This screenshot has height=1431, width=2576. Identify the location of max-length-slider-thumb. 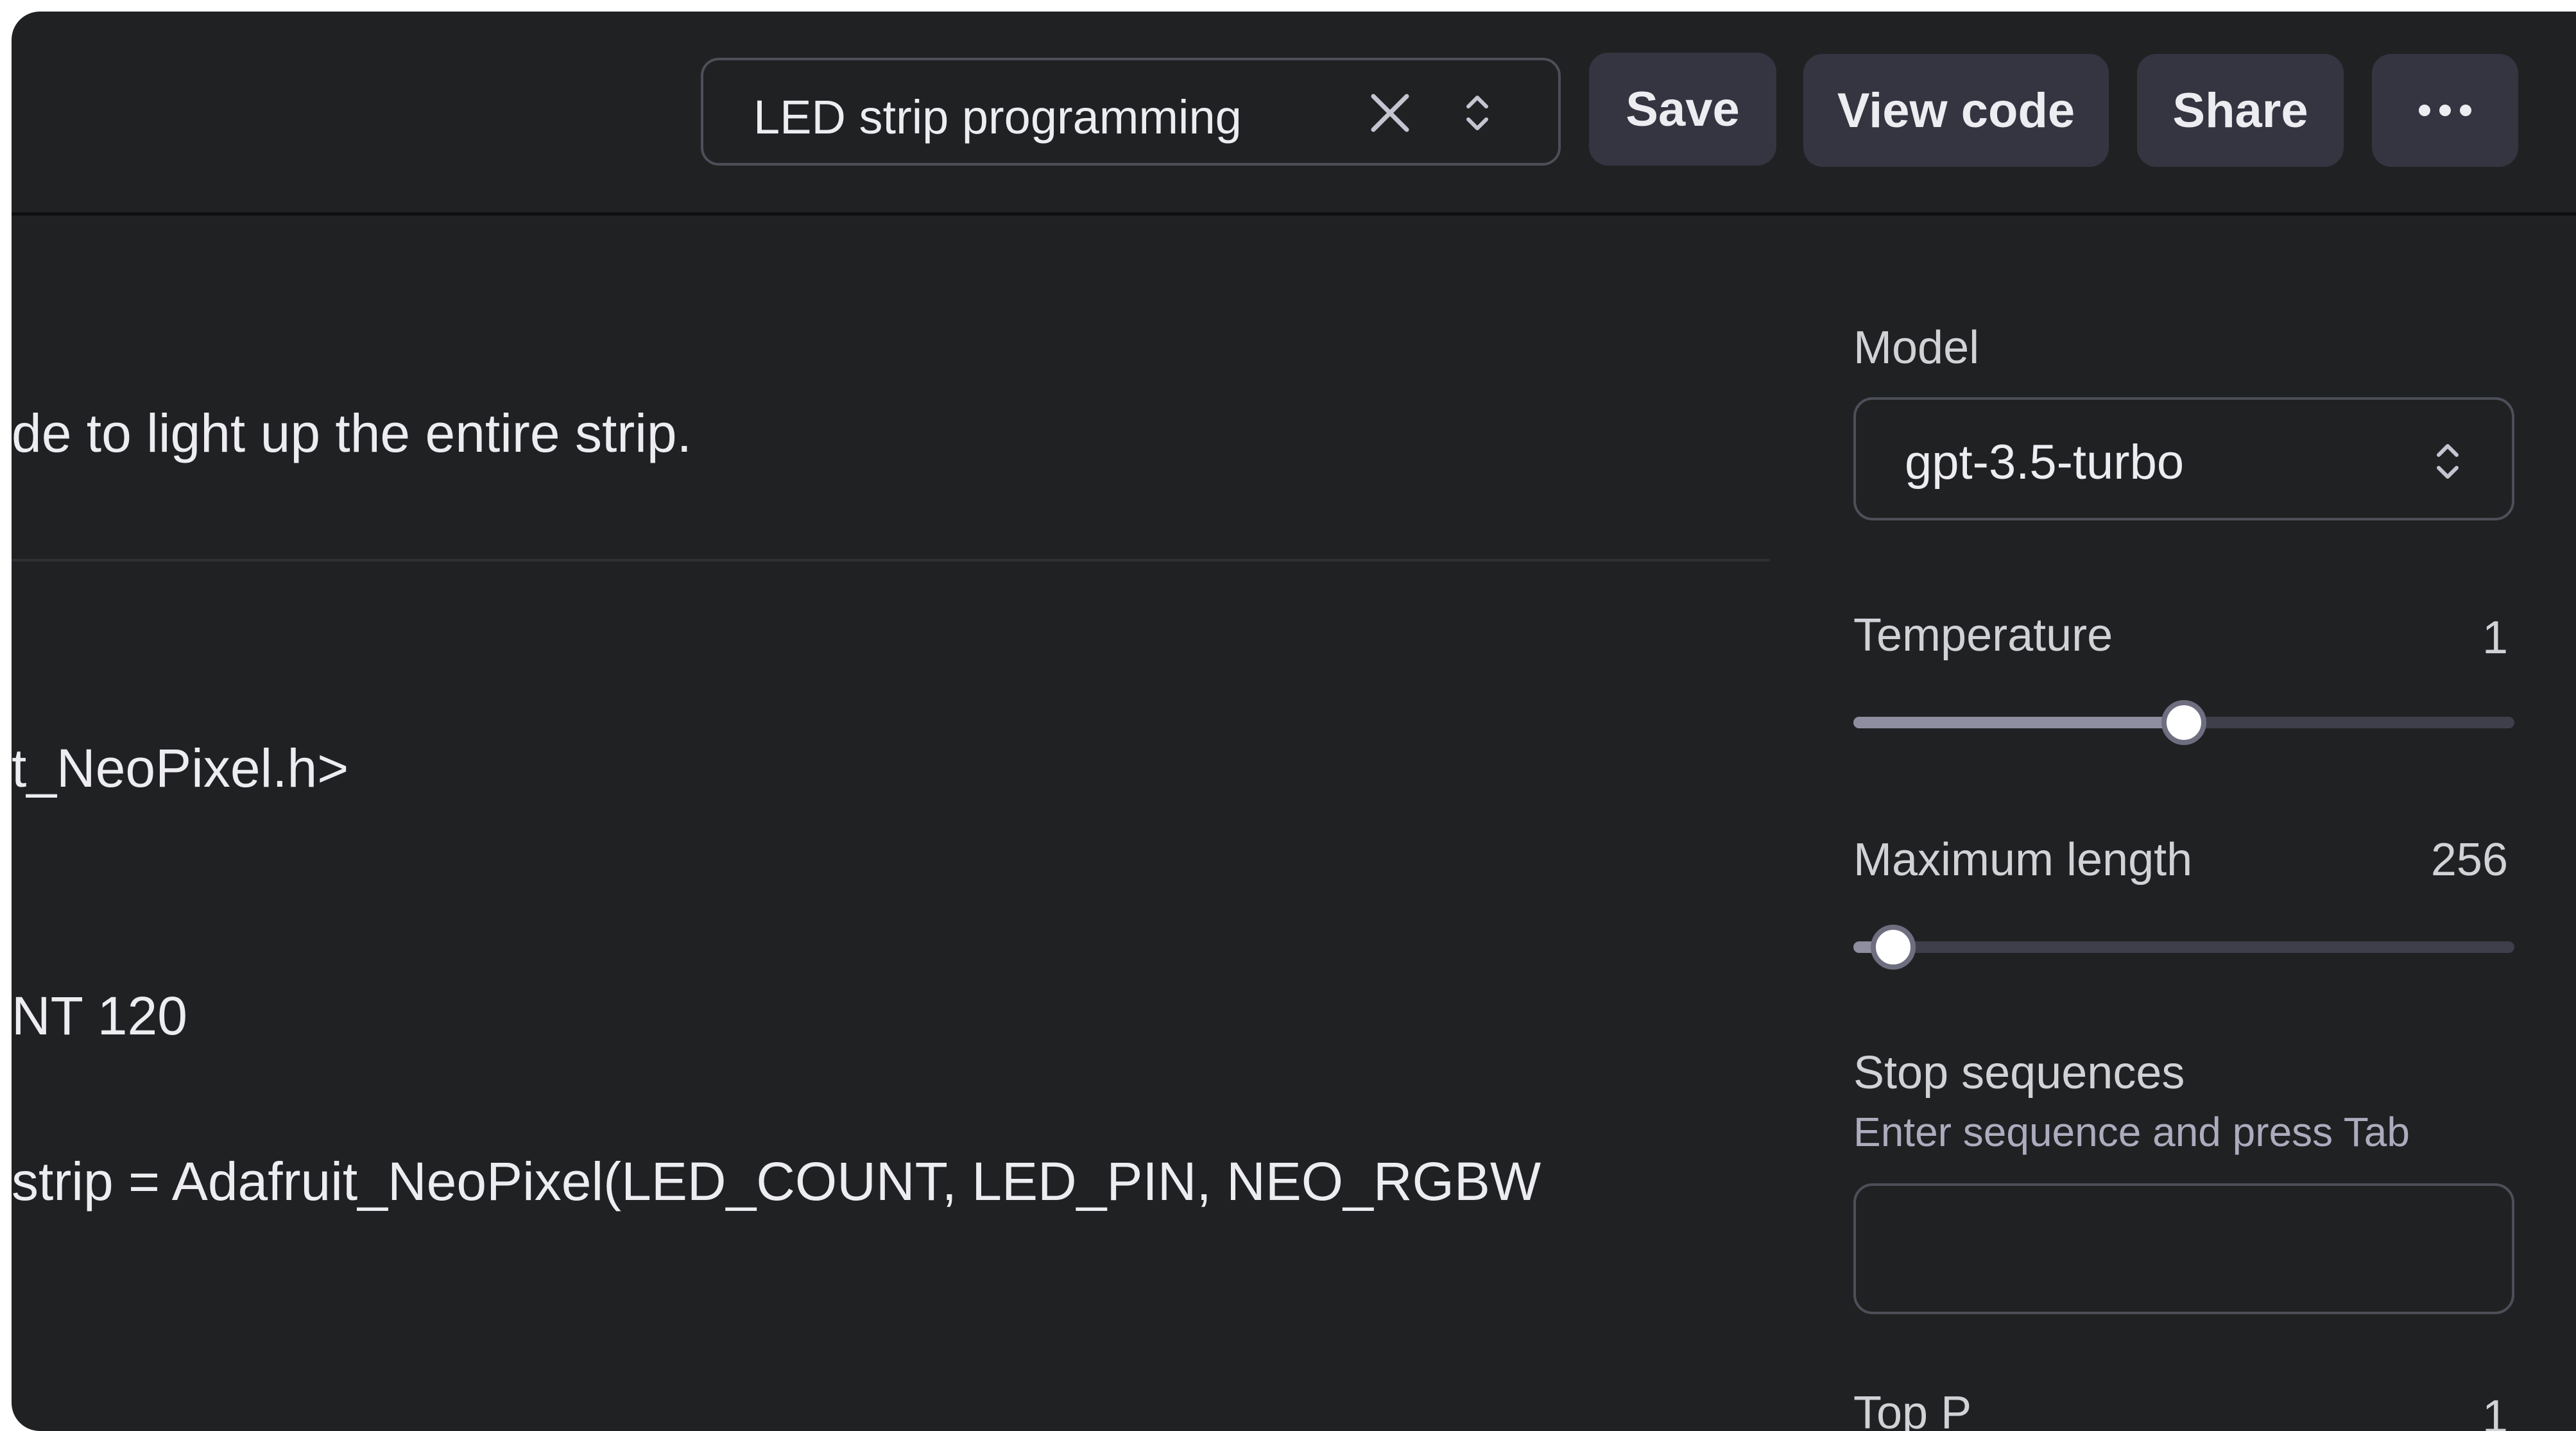
(1893, 948).